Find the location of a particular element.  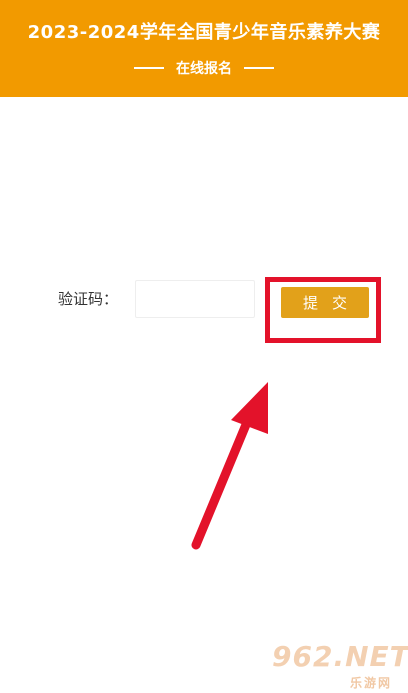

watermark-logo: 962.NET 乐游网 is located at coordinates (340, 666).